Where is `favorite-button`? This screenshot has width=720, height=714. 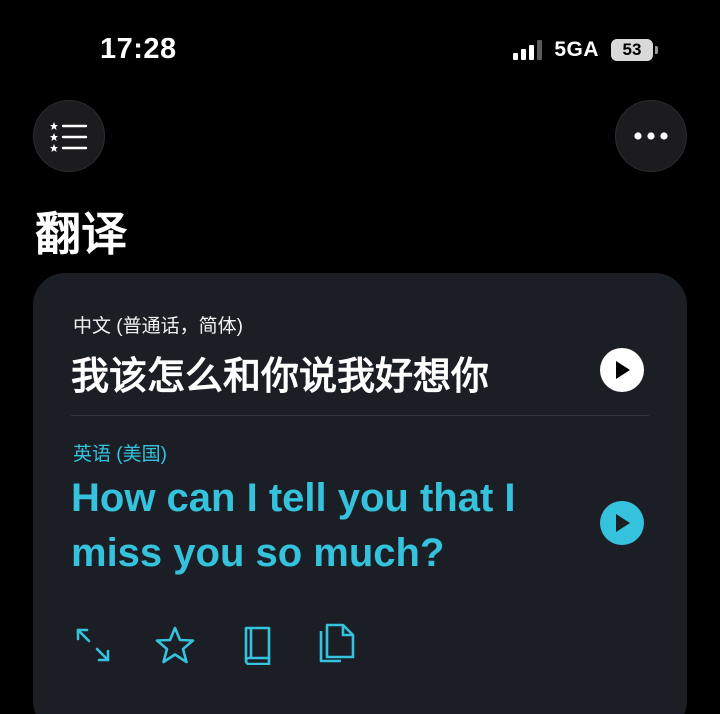
favorite-button is located at coordinates (175, 645).